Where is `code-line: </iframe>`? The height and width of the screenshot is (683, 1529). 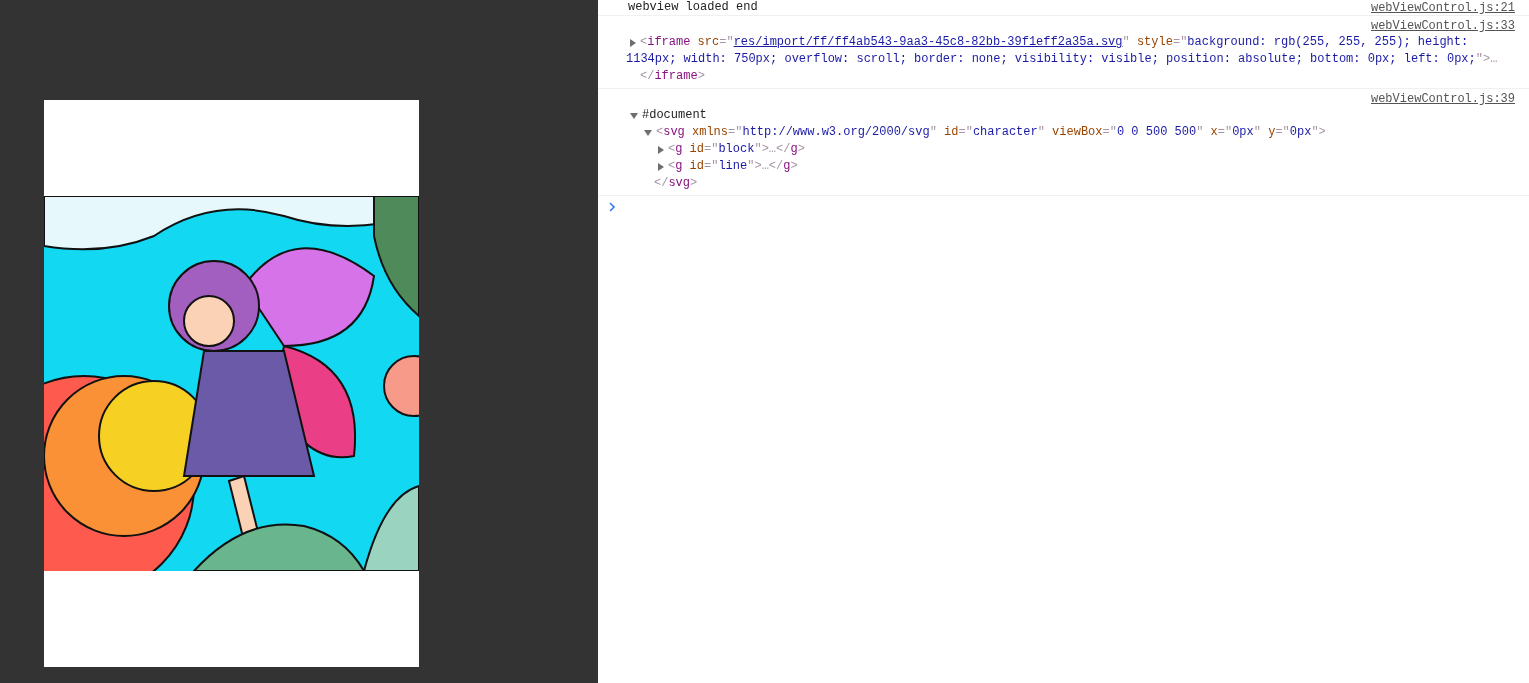
code-line: </iframe> is located at coordinates (672, 76).